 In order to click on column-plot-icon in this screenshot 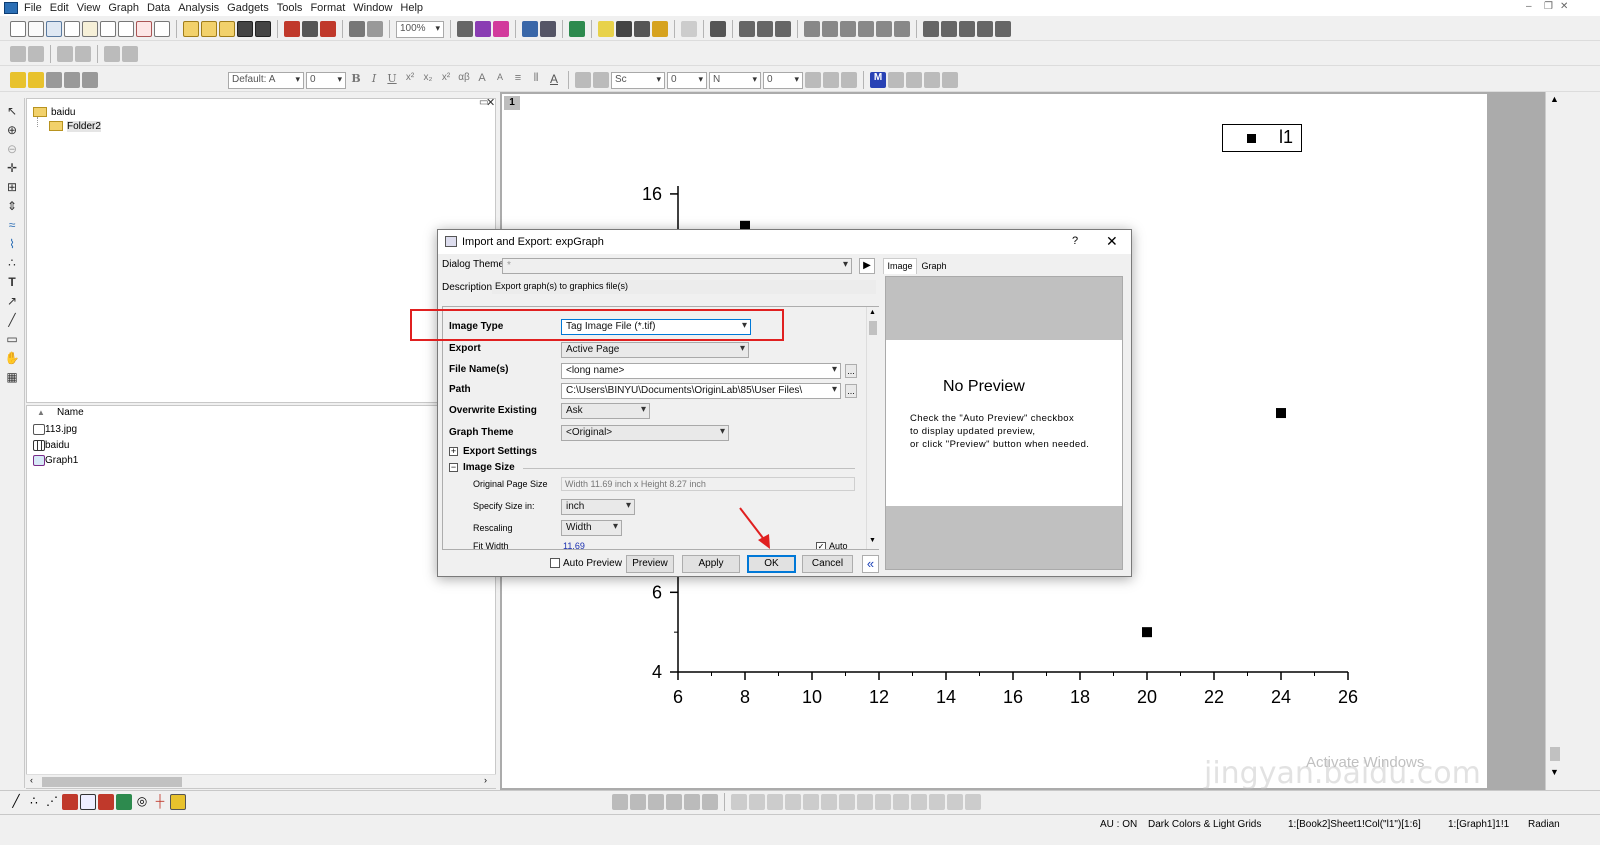, I will do `click(70, 802)`.